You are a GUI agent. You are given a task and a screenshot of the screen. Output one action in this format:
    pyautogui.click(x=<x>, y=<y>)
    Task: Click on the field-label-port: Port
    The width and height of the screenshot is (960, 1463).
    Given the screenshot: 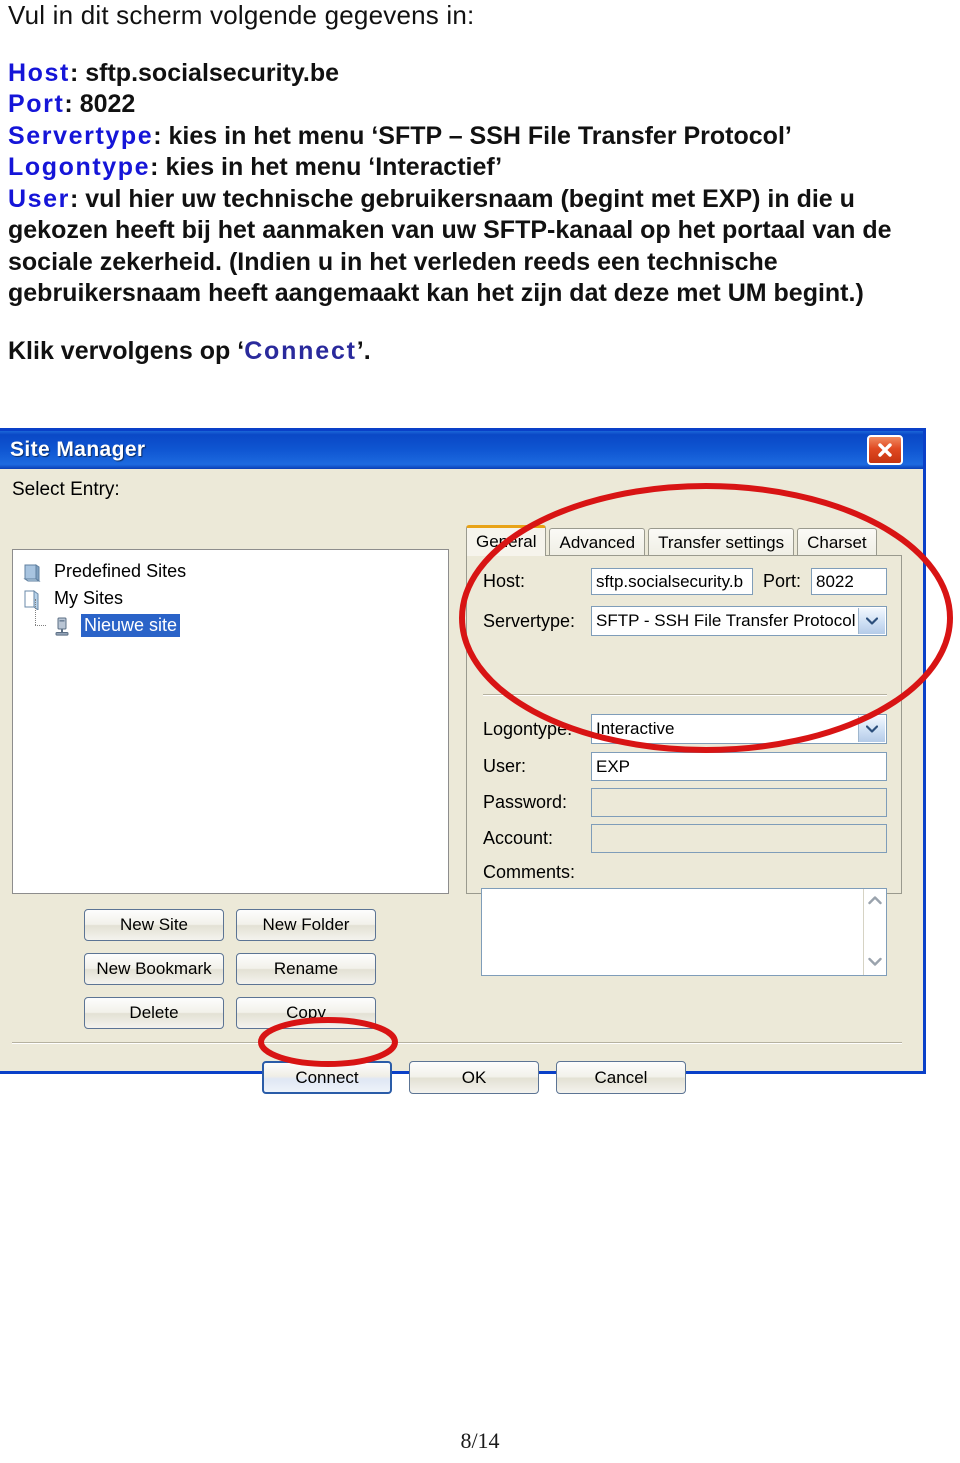 What is the action you would take?
    pyautogui.click(x=36, y=104)
    